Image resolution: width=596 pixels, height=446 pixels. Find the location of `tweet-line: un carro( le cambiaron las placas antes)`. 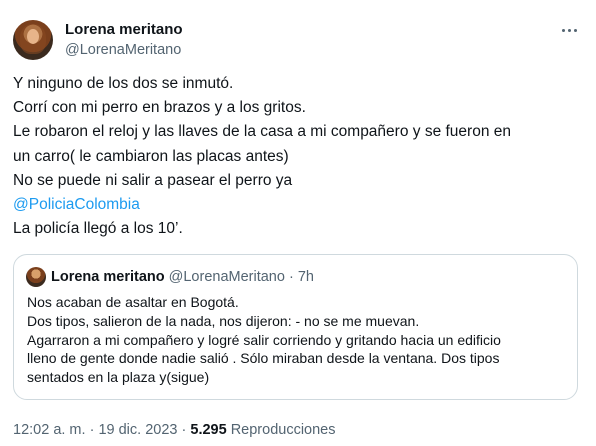

tweet-line: un carro( le cambiaron las placas antes) is located at coordinates (151, 156).